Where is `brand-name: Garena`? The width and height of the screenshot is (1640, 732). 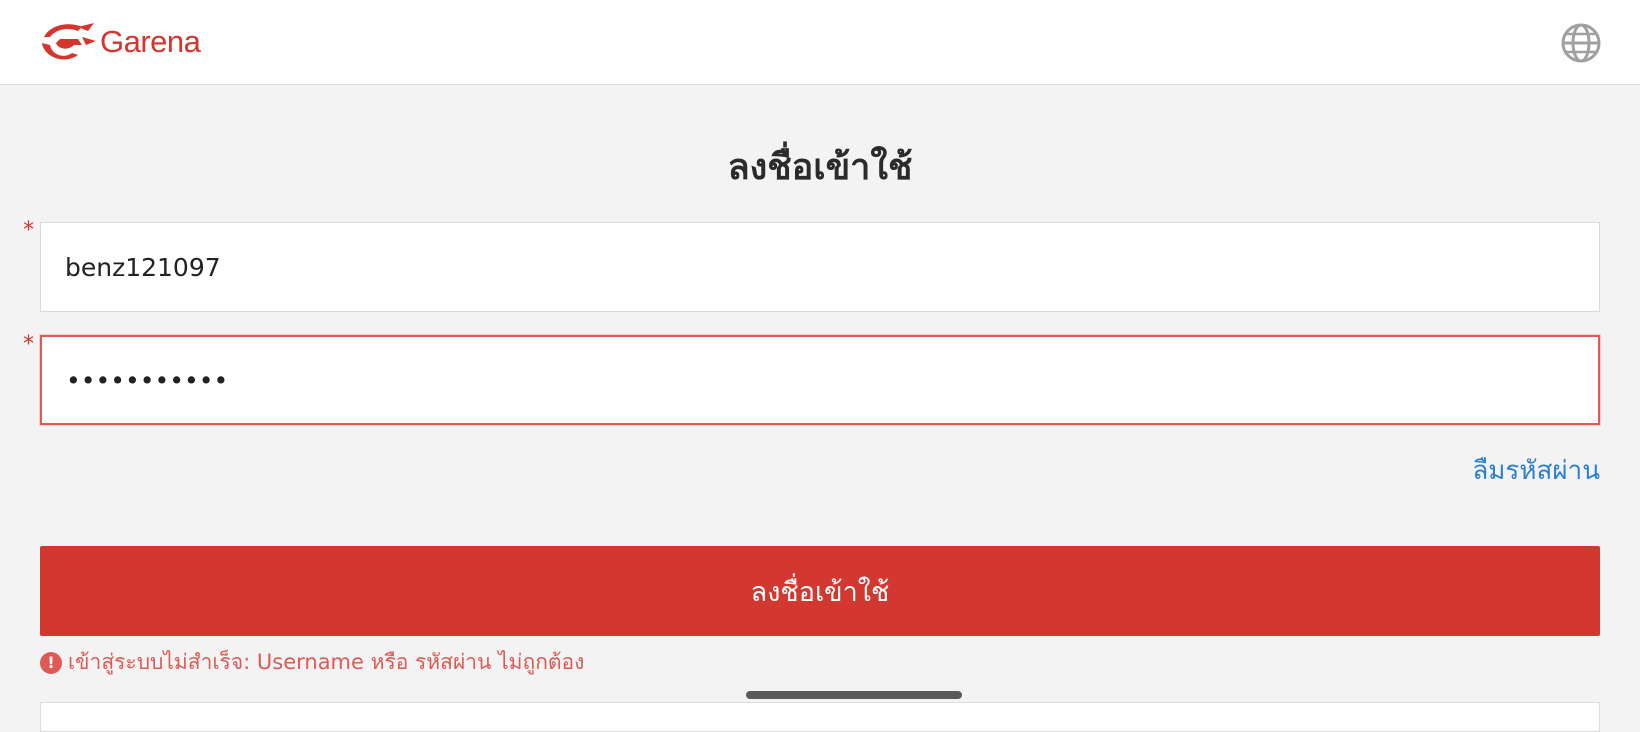 brand-name: Garena is located at coordinates (150, 41).